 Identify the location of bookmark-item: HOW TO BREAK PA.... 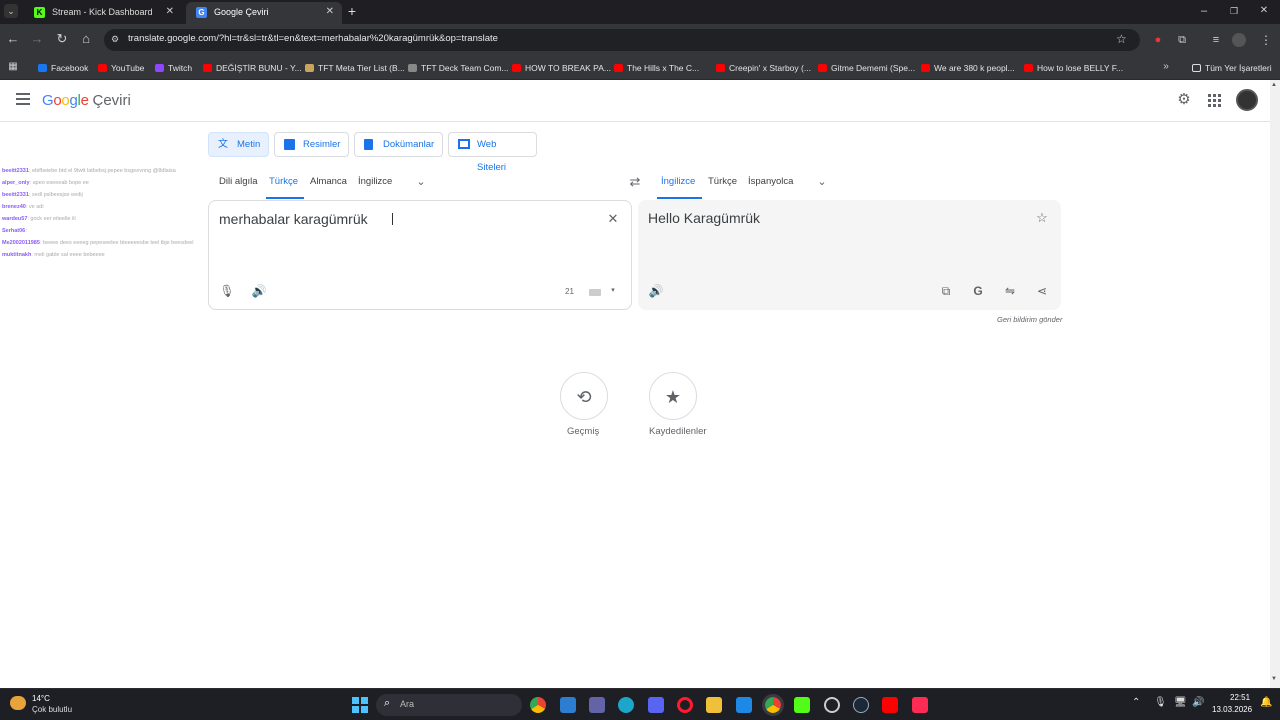
(561, 68).